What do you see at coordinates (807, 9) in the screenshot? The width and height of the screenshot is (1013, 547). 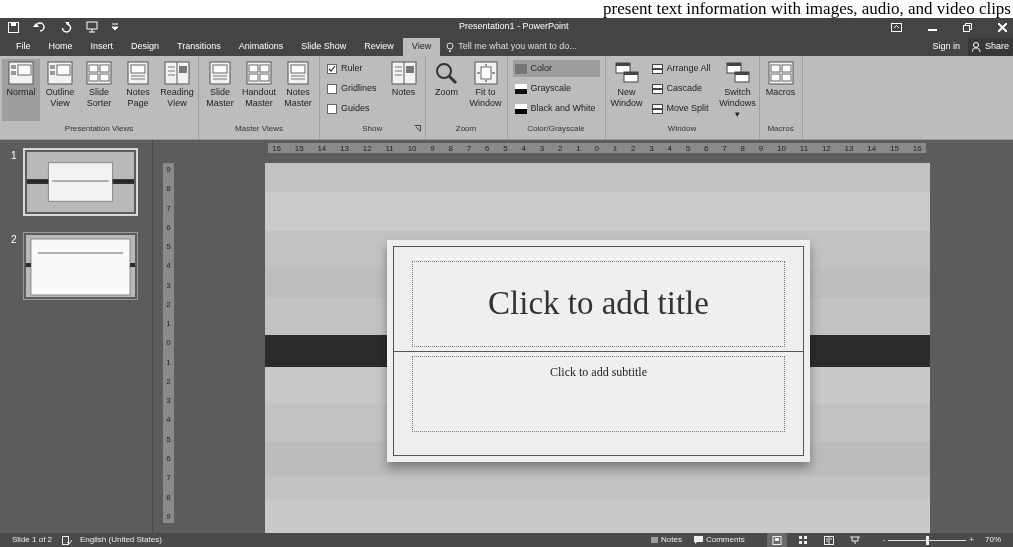 I see `overlay-text: present text information with images, audio, and video clips` at bounding box center [807, 9].